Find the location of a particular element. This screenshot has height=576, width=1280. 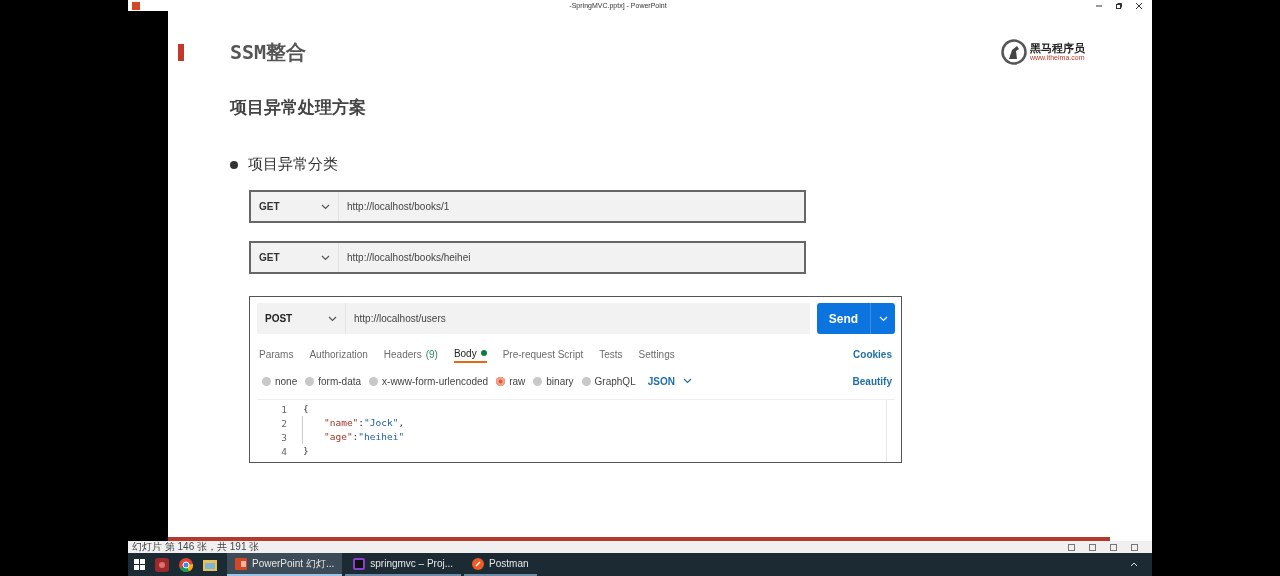

method-select: POST is located at coordinates (301, 318).